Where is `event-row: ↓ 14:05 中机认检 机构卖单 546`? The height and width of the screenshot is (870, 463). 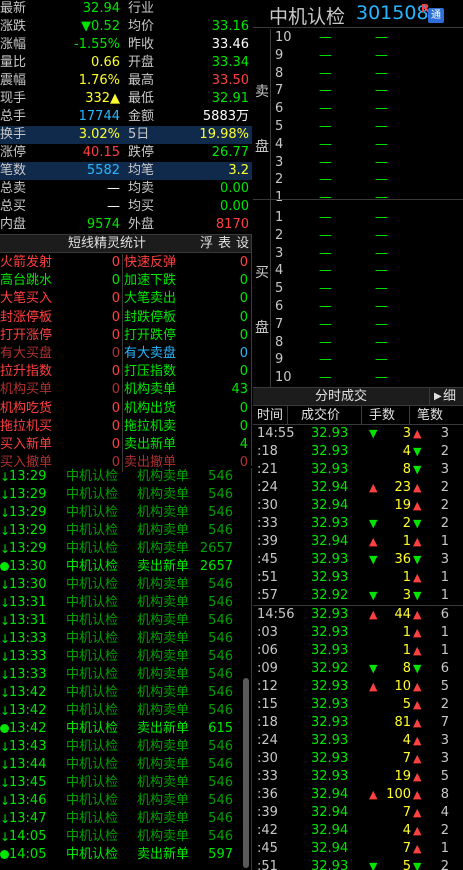
event-row: ↓ 14:05 中机认检 机构卖单 546 is located at coordinates (125, 837).